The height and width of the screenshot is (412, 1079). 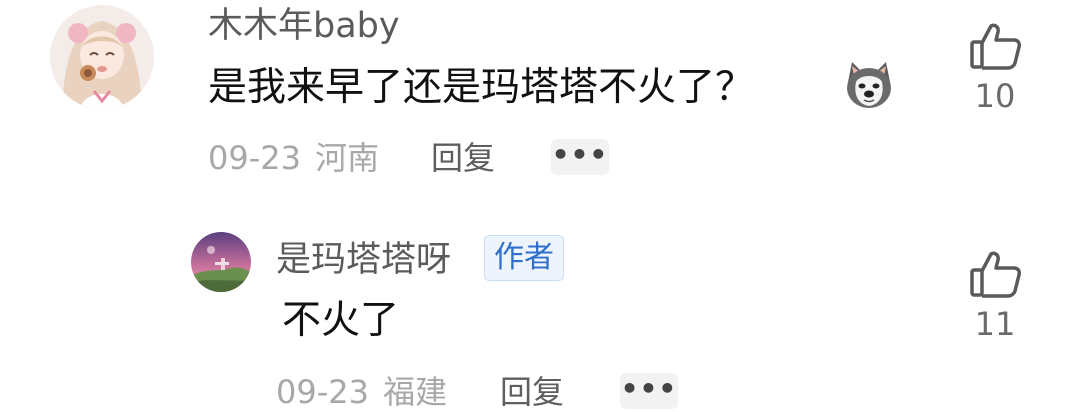 What do you see at coordinates (347, 158) in the screenshot?
I see `comment-location: 河南` at bounding box center [347, 158].